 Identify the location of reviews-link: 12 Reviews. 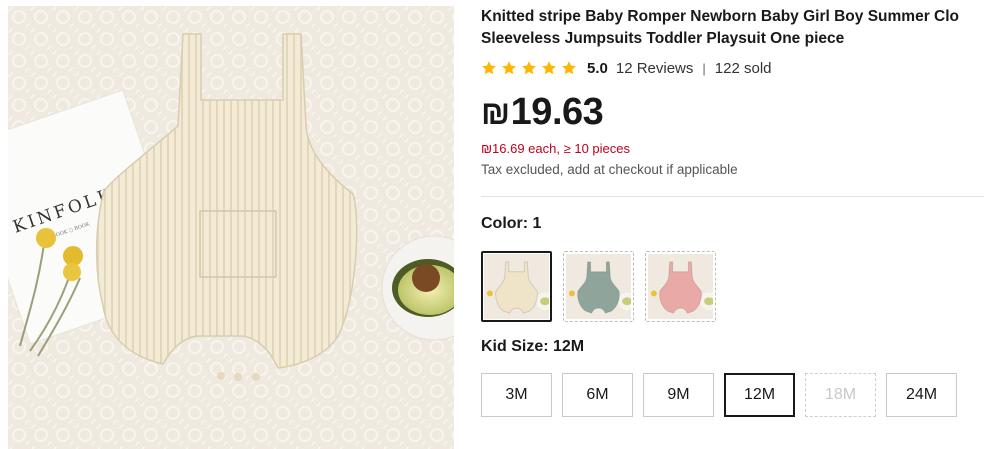
(655, 68).